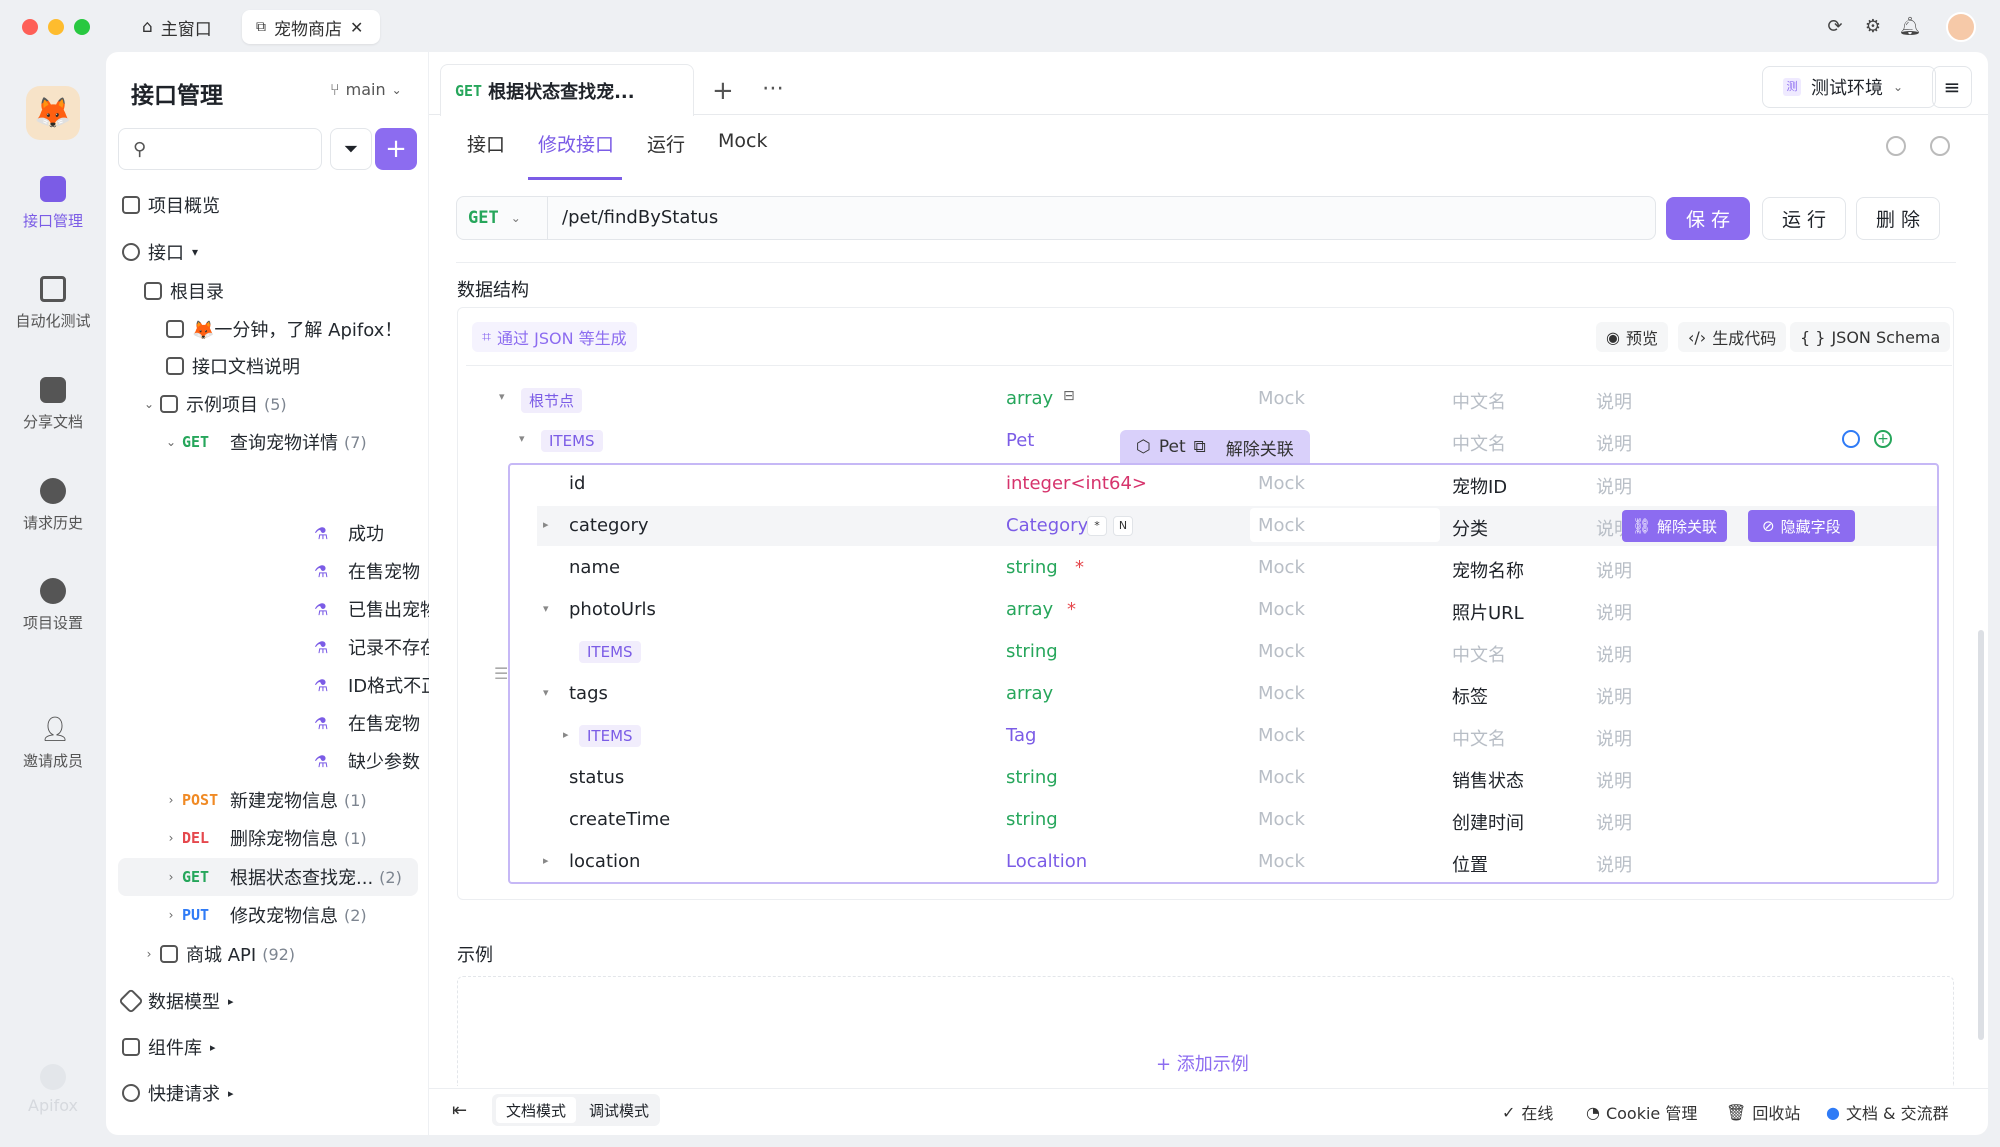 This screenshot has width=2000, height=1147. What do you see at coordinates (554, 337) in the screenshot?
I see `generate-from-json-button: ⌗ 通过 JSON 等生成` at bounding box center [554, 337].